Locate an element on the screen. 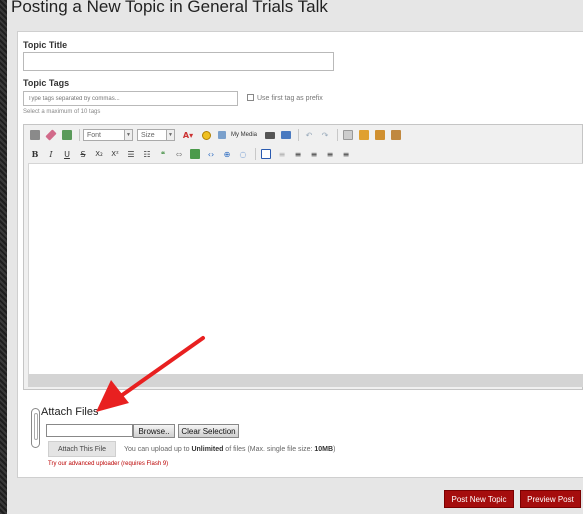 The width and height of the screenshot is (583, 514). font-select-label: Font is located at coordinates (94, 135).